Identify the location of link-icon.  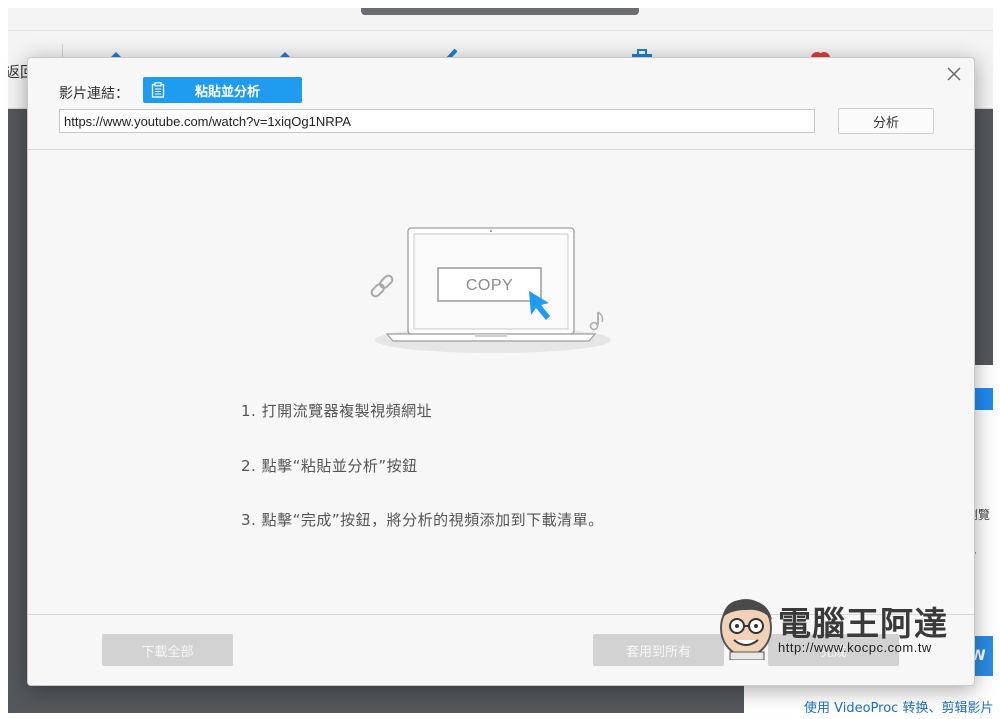
(382, 286).